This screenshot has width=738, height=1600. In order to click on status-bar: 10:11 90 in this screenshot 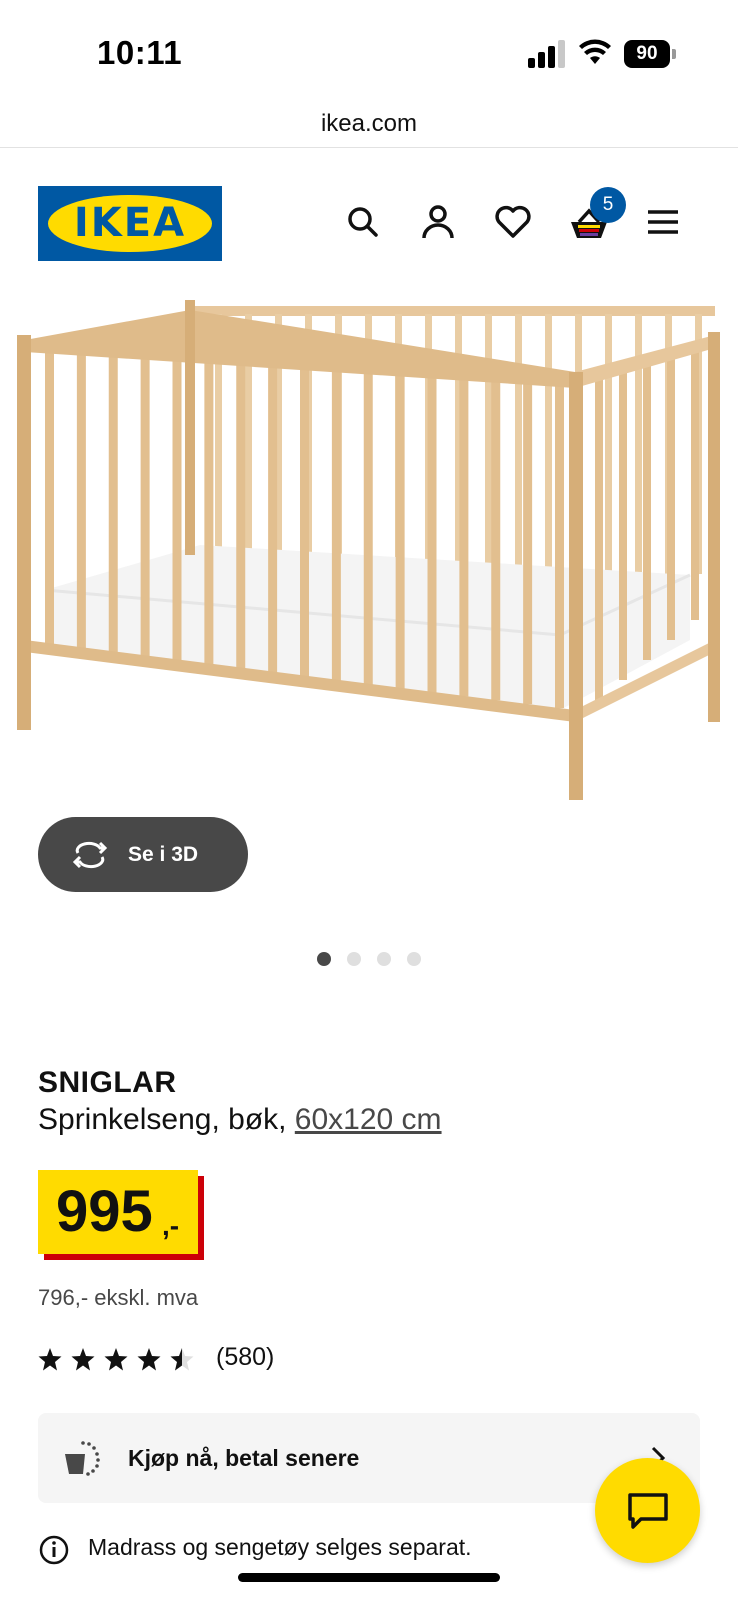, I will do `click(369, 50)`.